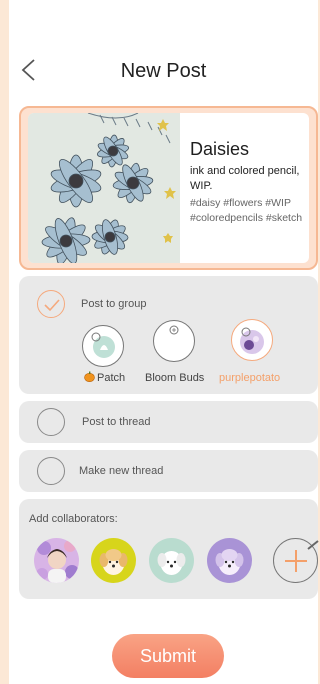 This screenshot has height=684, width=320. What do you see at coordinates (51, 422) in the screenshot?
I see `post-to-thread-radio` at bounding box center [51, 422].